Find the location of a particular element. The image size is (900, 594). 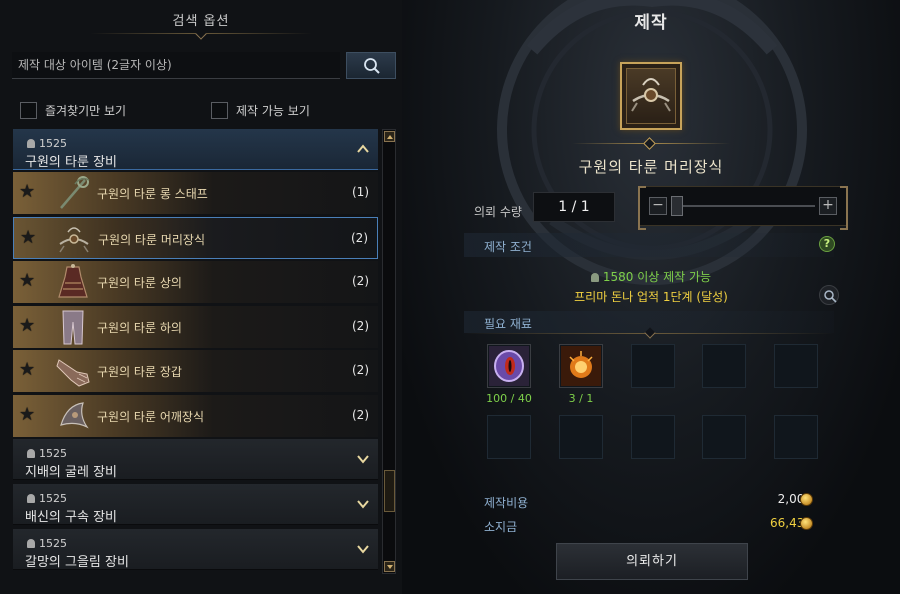

category-header-betrayal: 1525 배신의 구속 장비 is located at coordinates (195, 504).